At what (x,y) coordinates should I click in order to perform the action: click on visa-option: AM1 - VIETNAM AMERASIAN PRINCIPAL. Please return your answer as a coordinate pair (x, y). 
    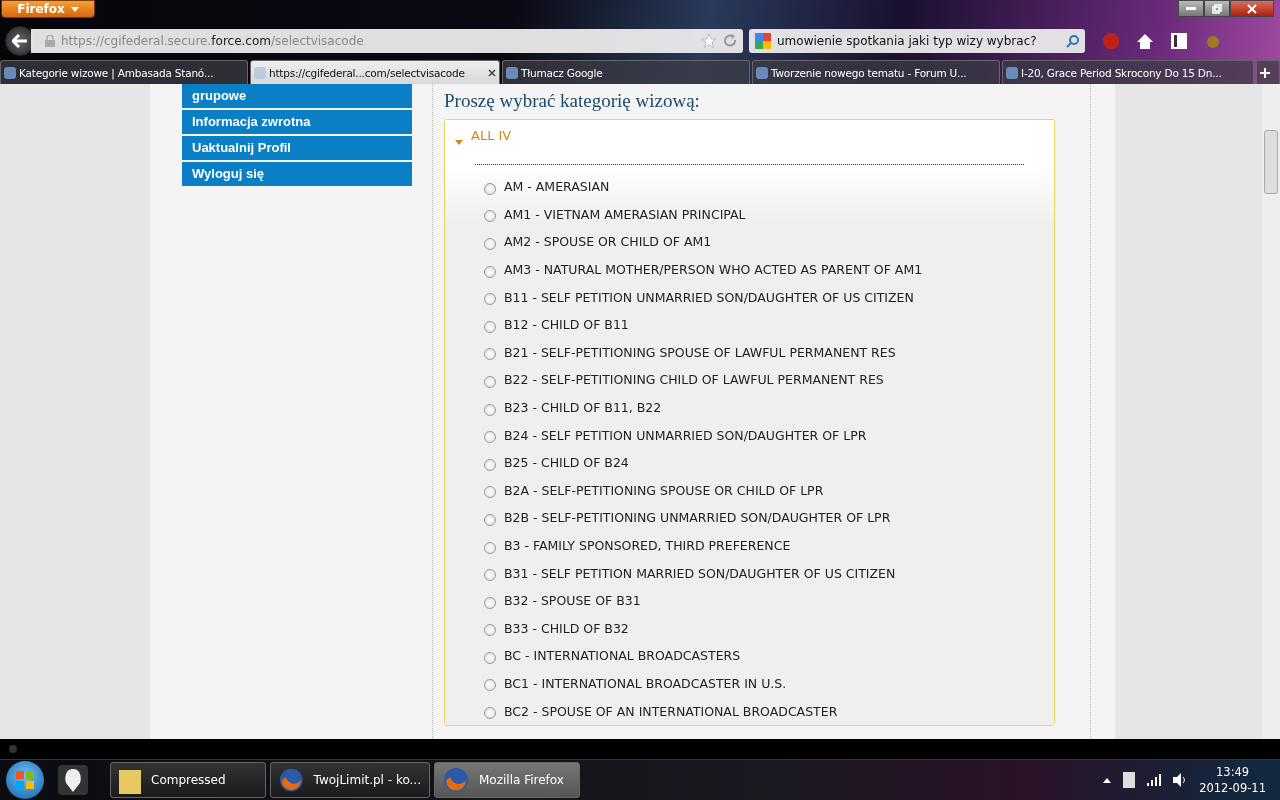
    Looking at the image, I should click on (749, 214).